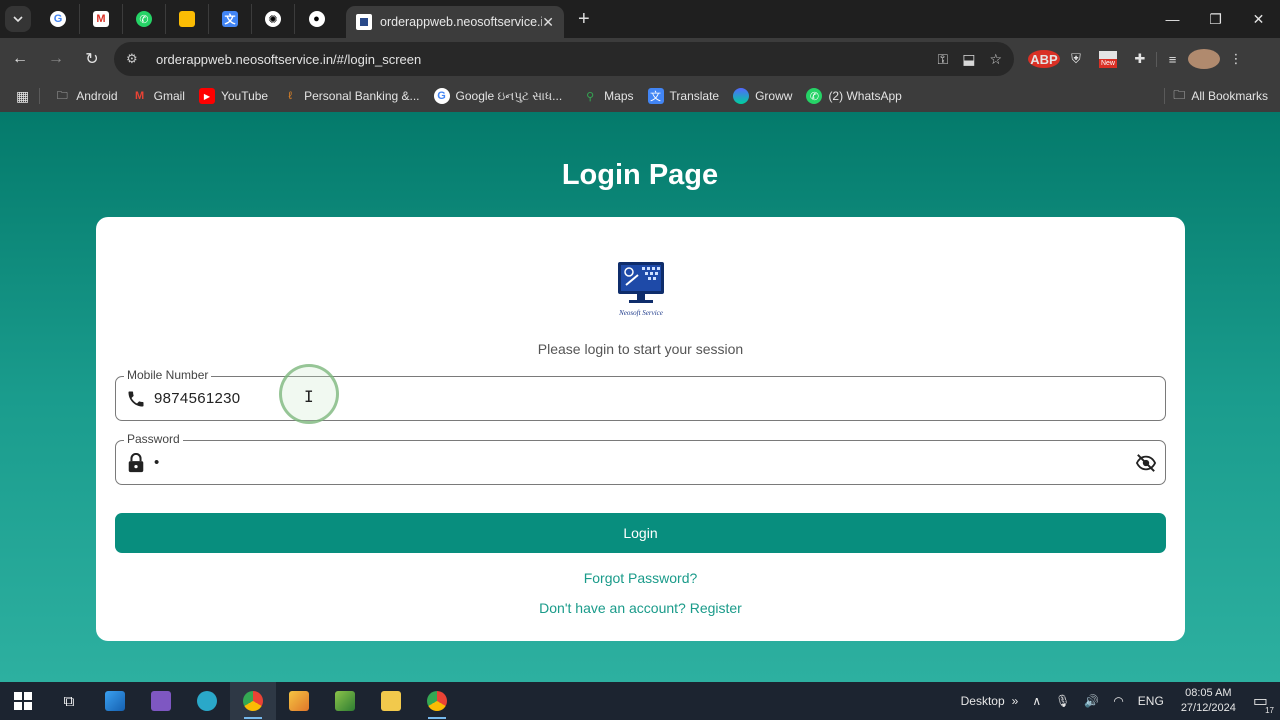 This screenshot has height=720, width=1280. I want to click on forgot-password-link: Forgot Password?, so click(640, 578).